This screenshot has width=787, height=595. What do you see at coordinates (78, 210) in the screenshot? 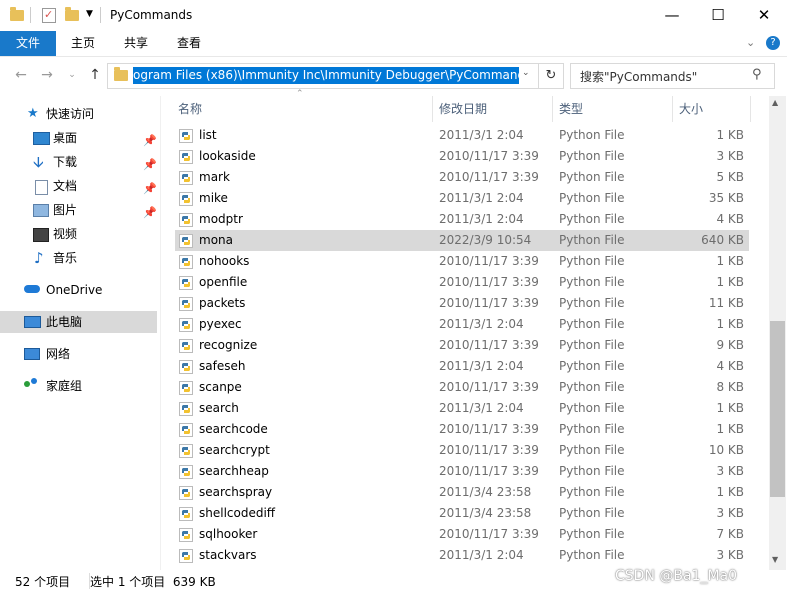
I see `nav-item-pictures: 图片 📌` at bounding box center [78, 210].